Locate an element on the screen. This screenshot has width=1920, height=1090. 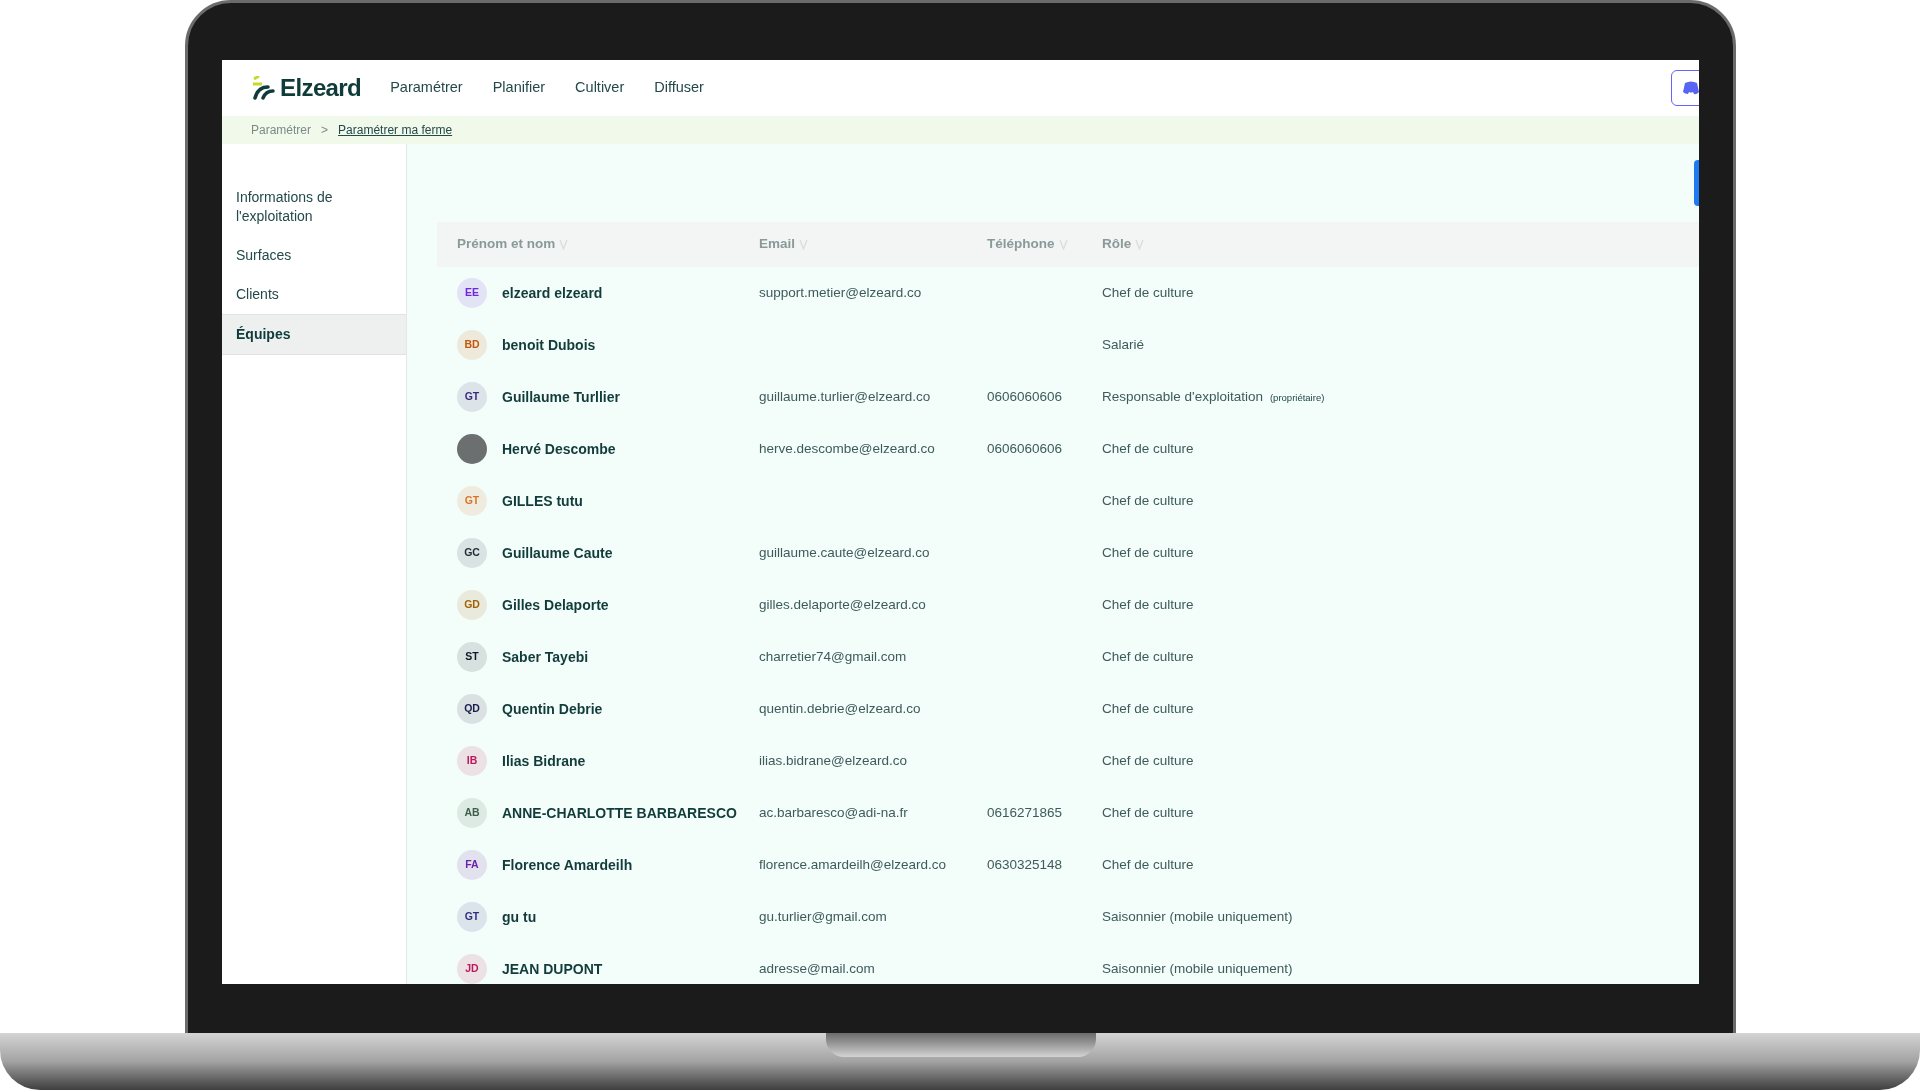
member-name: ANNE-CHARLOTTE BARBARESCO is located at coordinates (619, 813).